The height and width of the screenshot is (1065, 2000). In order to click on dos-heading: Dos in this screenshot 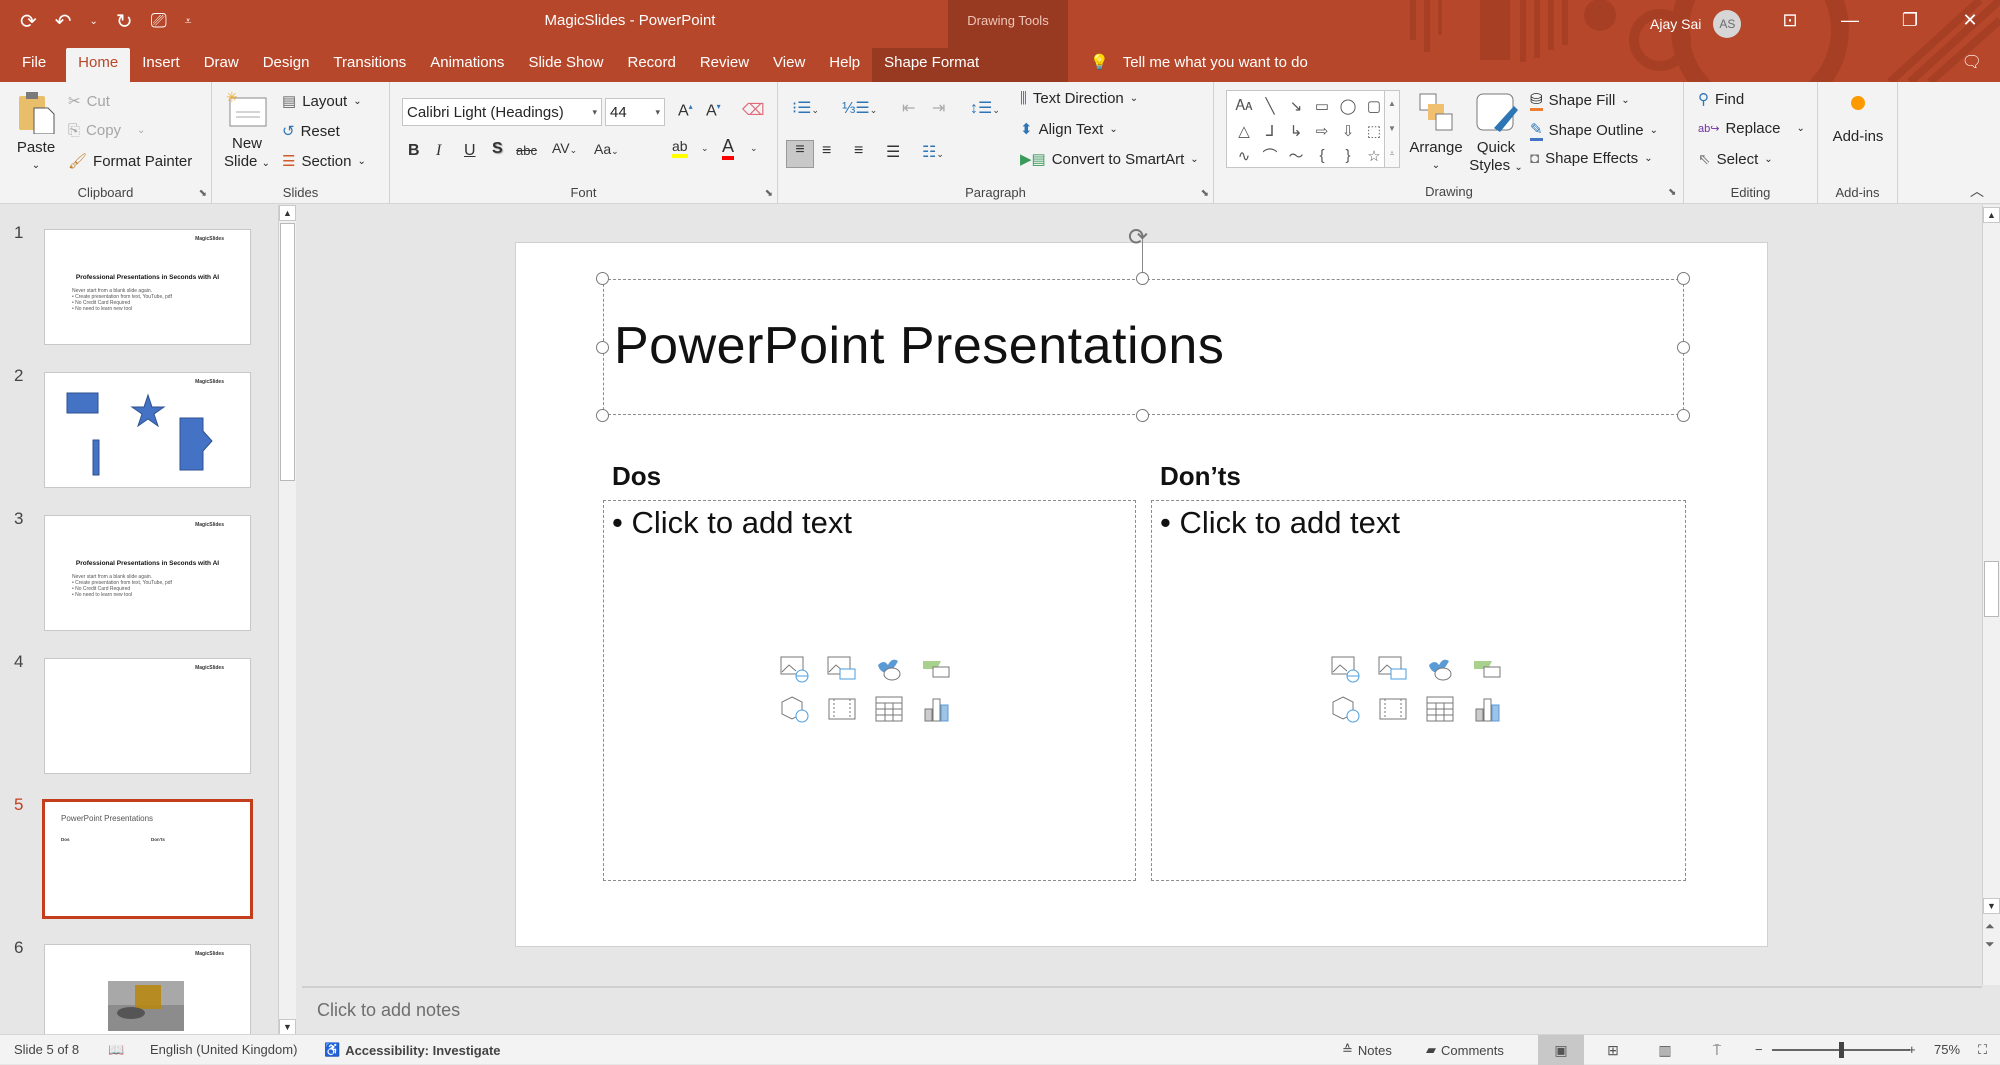, I will do `click(636, 476)`.